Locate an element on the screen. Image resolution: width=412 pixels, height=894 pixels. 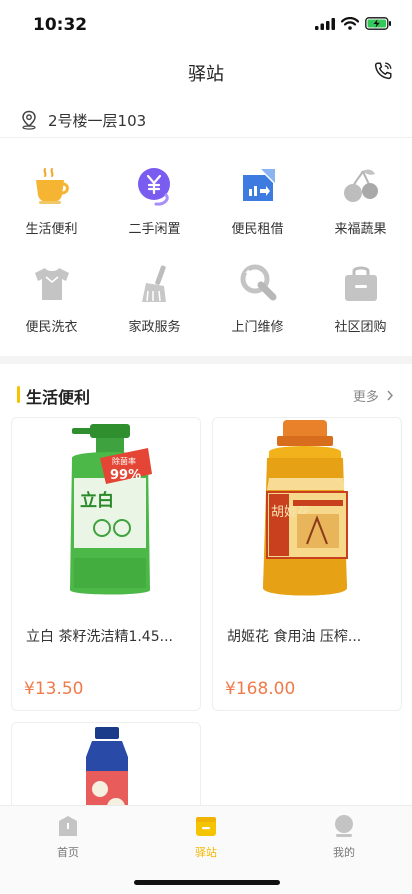
broom-icon is located at coordinates (154, 283).